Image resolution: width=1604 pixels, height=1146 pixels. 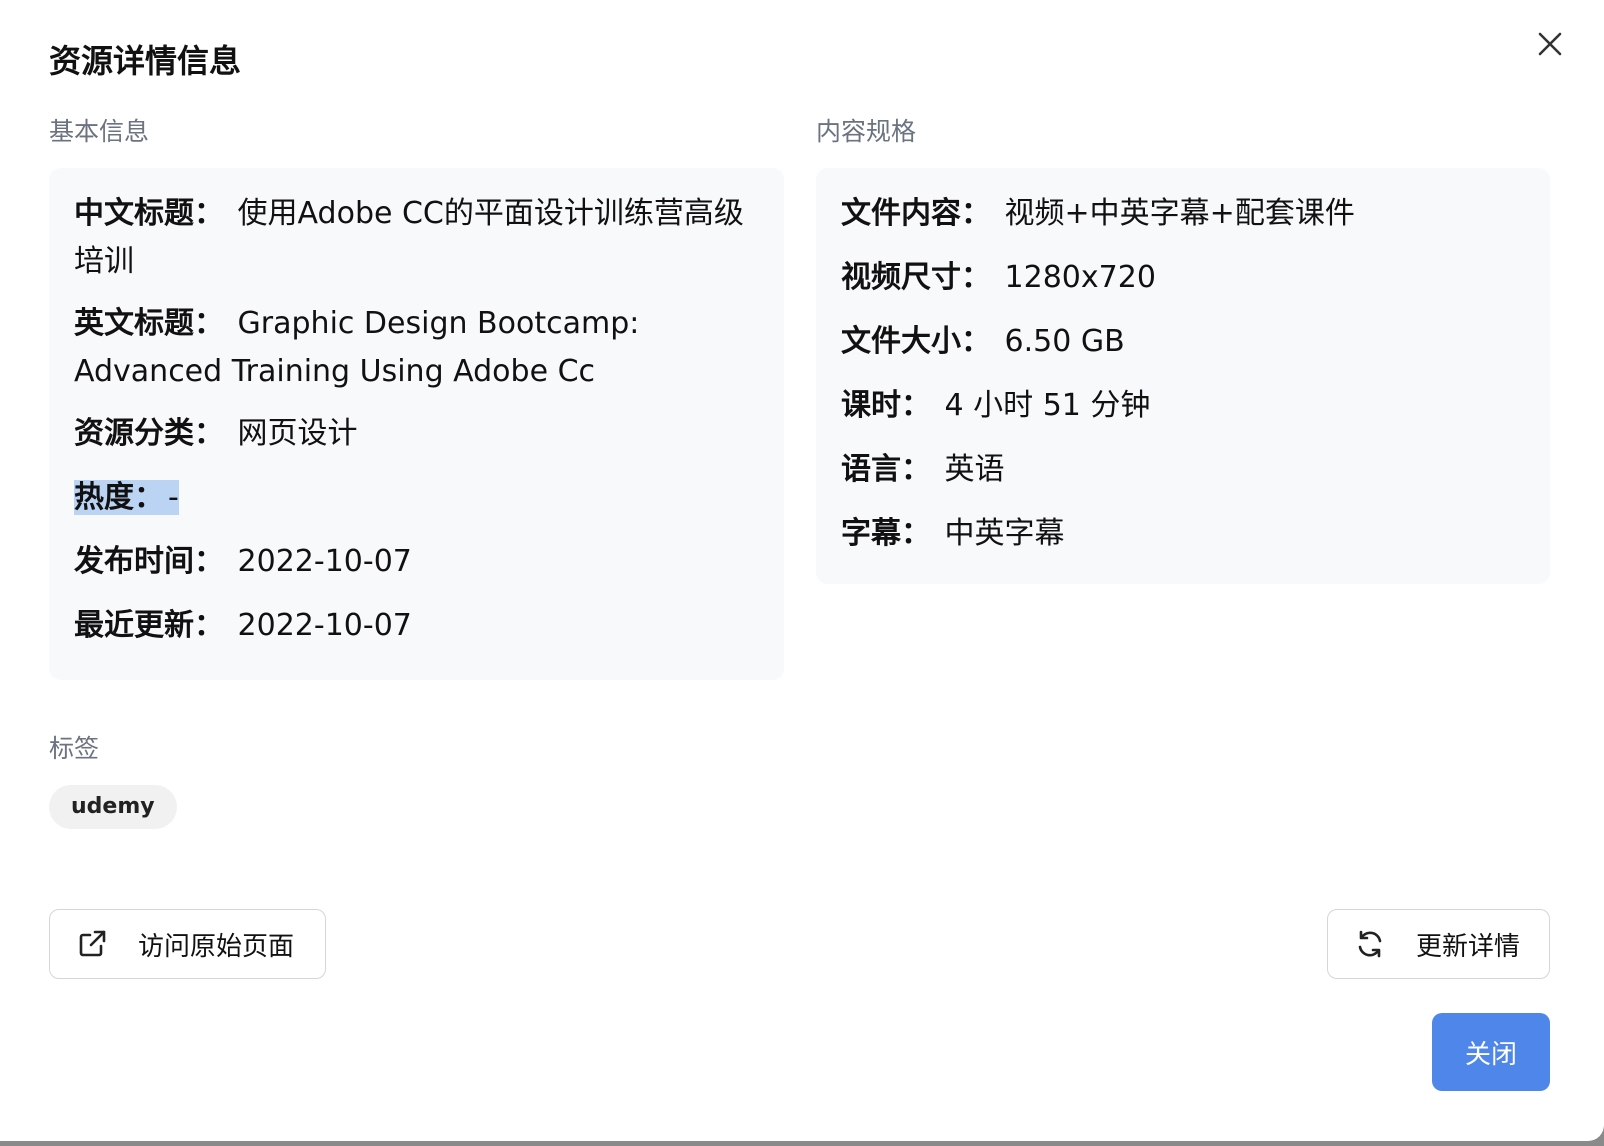 I want to click on info-value: 网页设计, so click(x=297, y=433).